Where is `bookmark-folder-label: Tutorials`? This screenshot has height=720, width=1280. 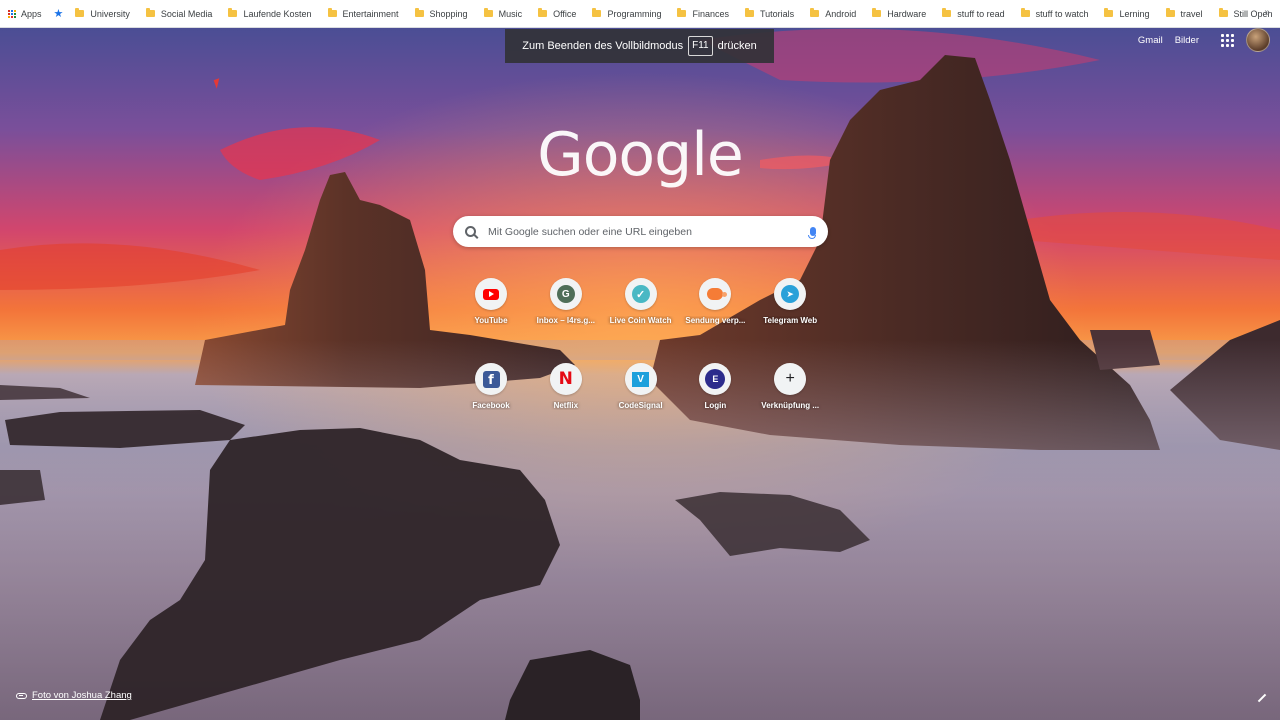 bookmark-folder-label: Tutorials is located at coordinates (777, 13).